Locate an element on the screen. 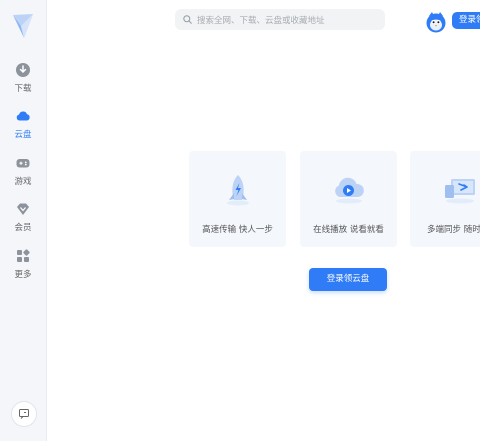 This screenshot has width=480, height=441. sidebar-item-label: 下载 is located at coordinates (23, 89).